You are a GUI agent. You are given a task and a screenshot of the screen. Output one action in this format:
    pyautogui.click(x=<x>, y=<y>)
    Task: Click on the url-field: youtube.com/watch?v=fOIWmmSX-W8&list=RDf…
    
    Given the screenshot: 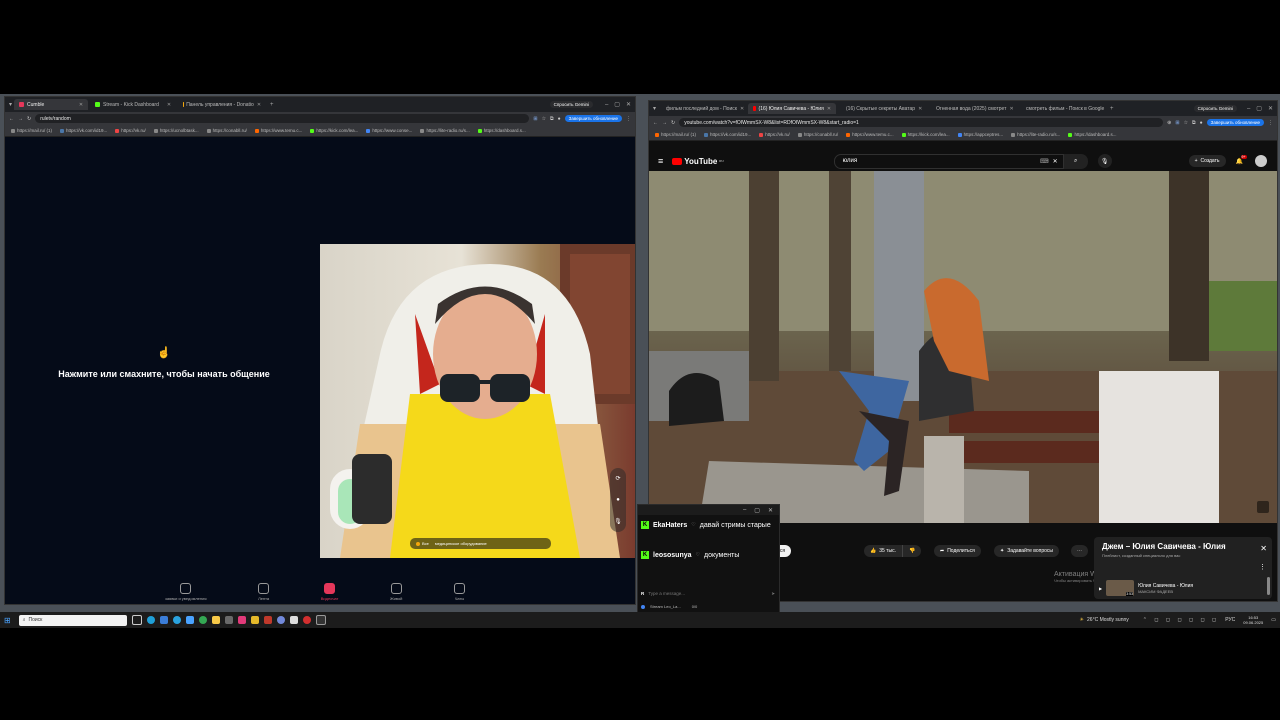 What is the action you would take?
    pyautogui.click(x=921, y=122)
    